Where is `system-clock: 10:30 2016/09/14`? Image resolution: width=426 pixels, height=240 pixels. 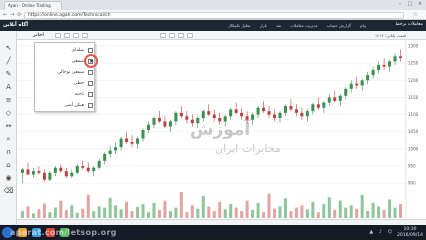 system-clock: 10:30 2016/09/14 is located at coordinates (410, 232).